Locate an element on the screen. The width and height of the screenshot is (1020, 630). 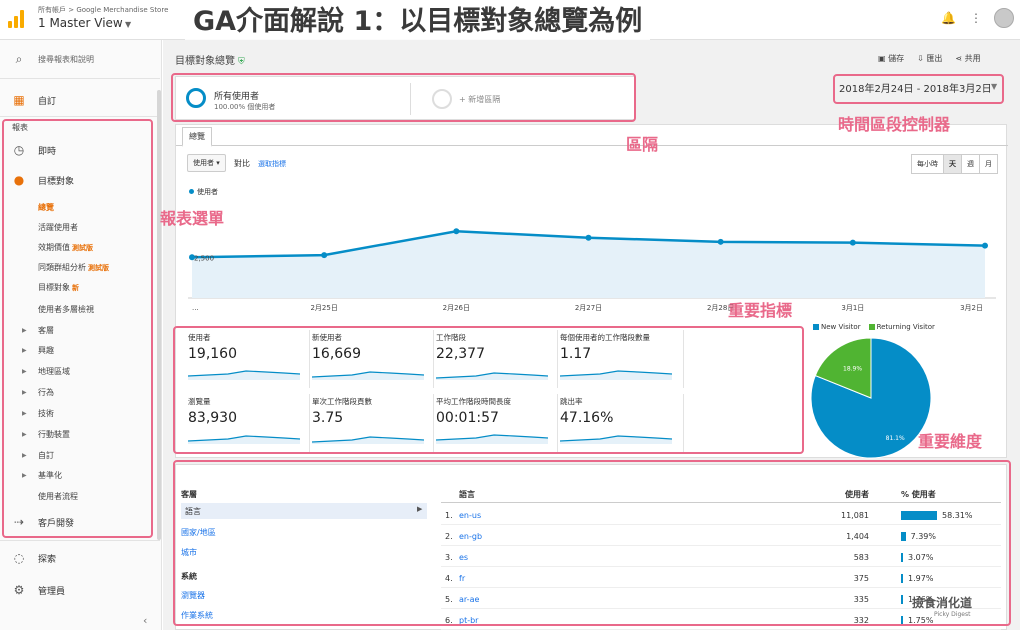
sidebar-item-label: 即時 is located at coordinates (47, 151).